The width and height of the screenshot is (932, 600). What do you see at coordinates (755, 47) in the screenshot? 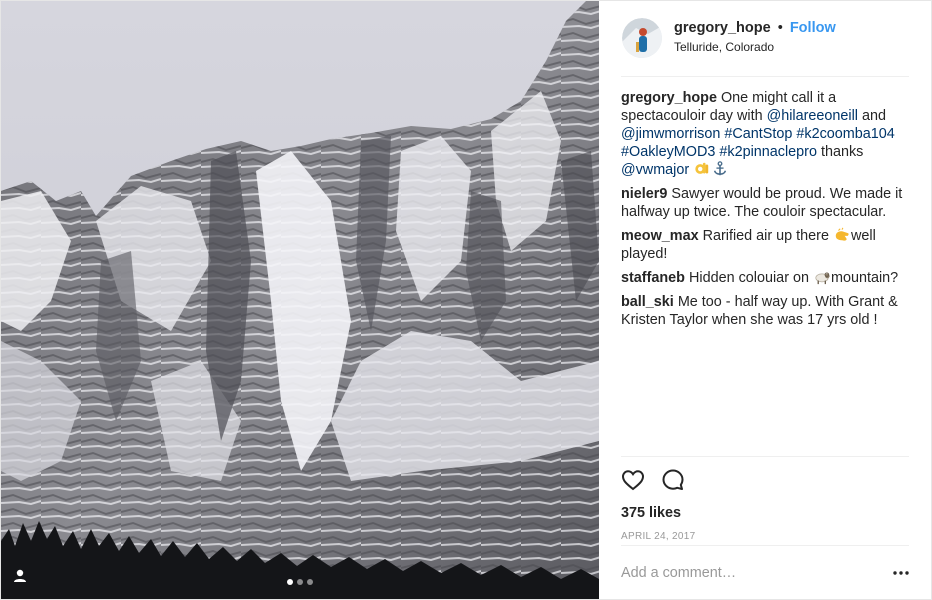
I see `post-location: Telluride, Colorado` at bounding box center [755, 47].